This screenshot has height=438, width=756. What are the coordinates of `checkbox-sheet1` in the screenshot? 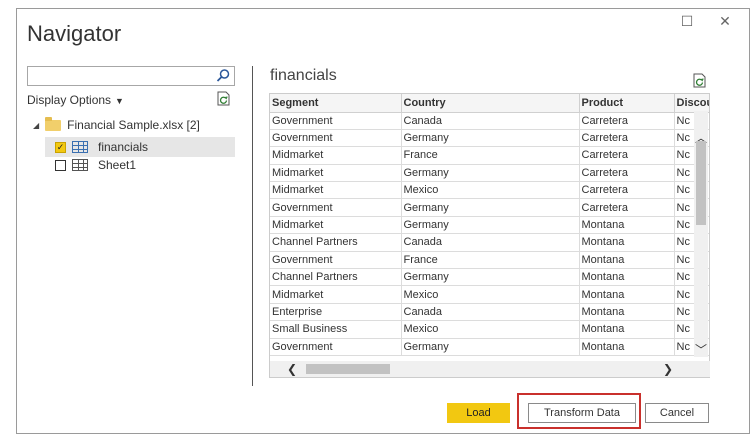 It's located at (60, 165).